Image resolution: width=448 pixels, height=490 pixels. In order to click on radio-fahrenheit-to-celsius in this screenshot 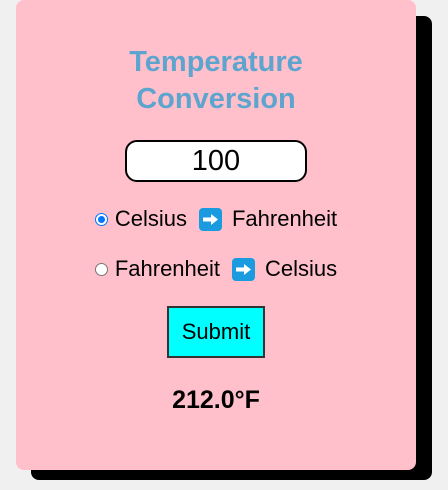, I will do `click(101, 269)`.